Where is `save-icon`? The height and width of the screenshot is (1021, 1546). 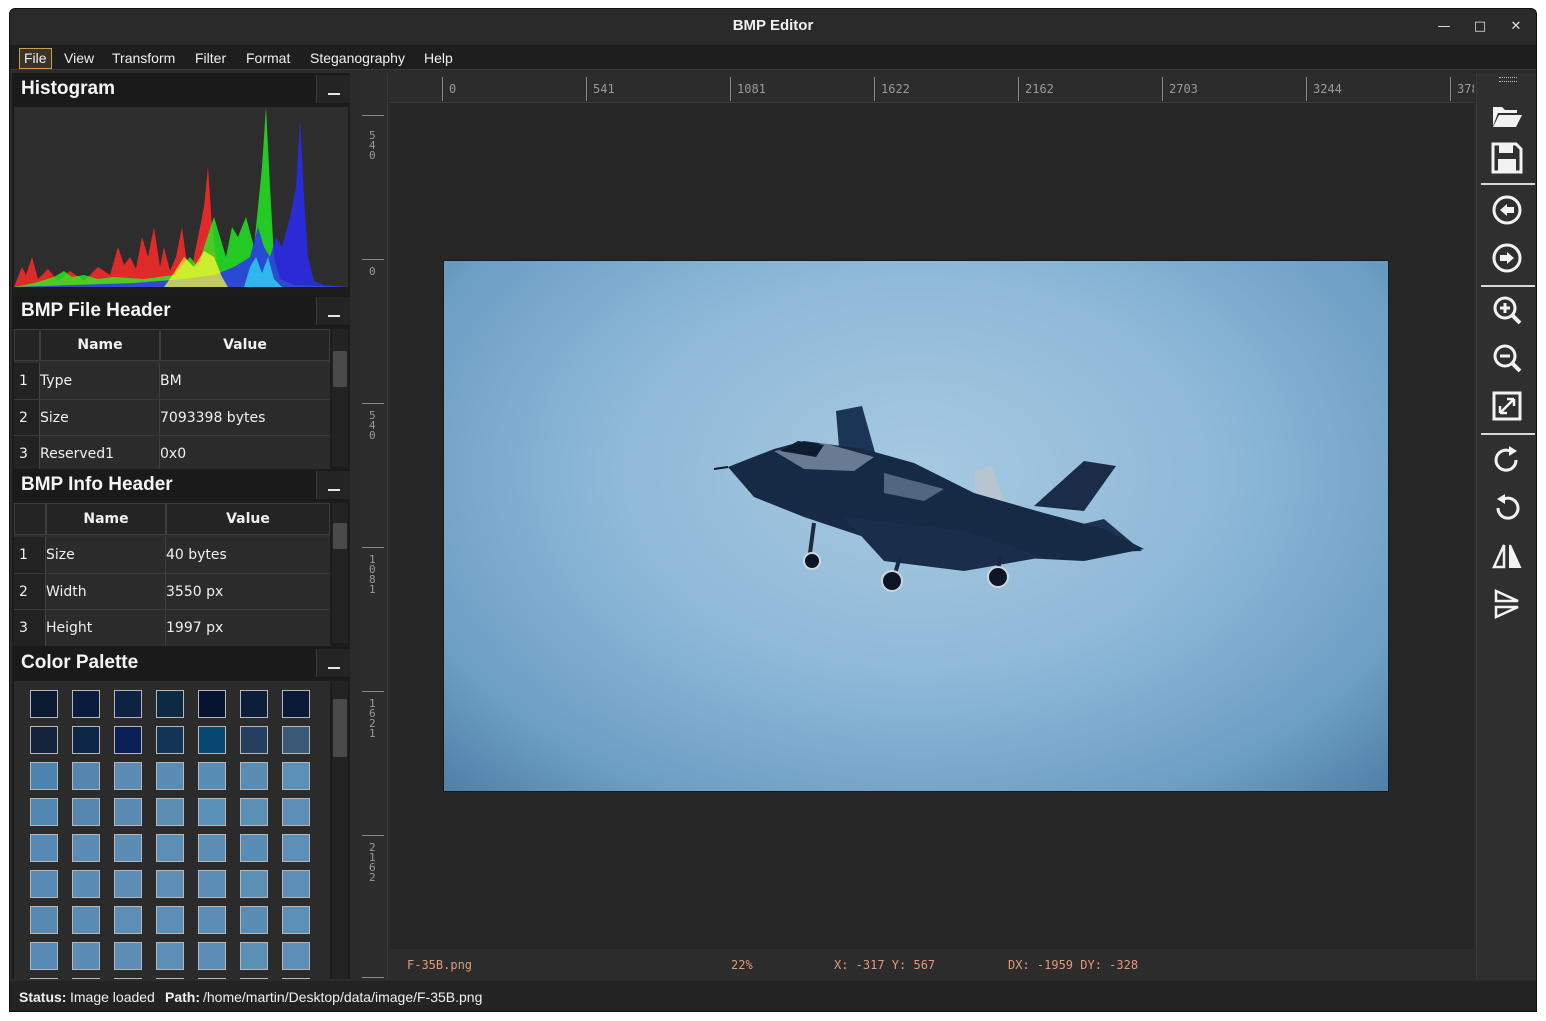 save-icon is located at coordinates (1507, 158).